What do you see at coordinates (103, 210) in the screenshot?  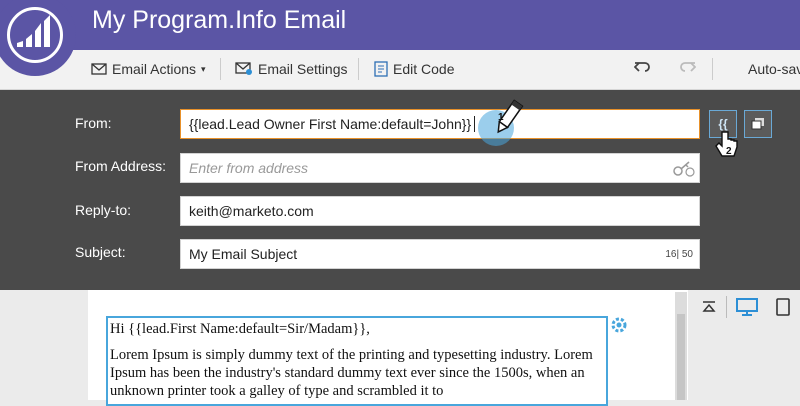 I see `reply-to-label: Reply-to:` at bounding box center [103, 210].